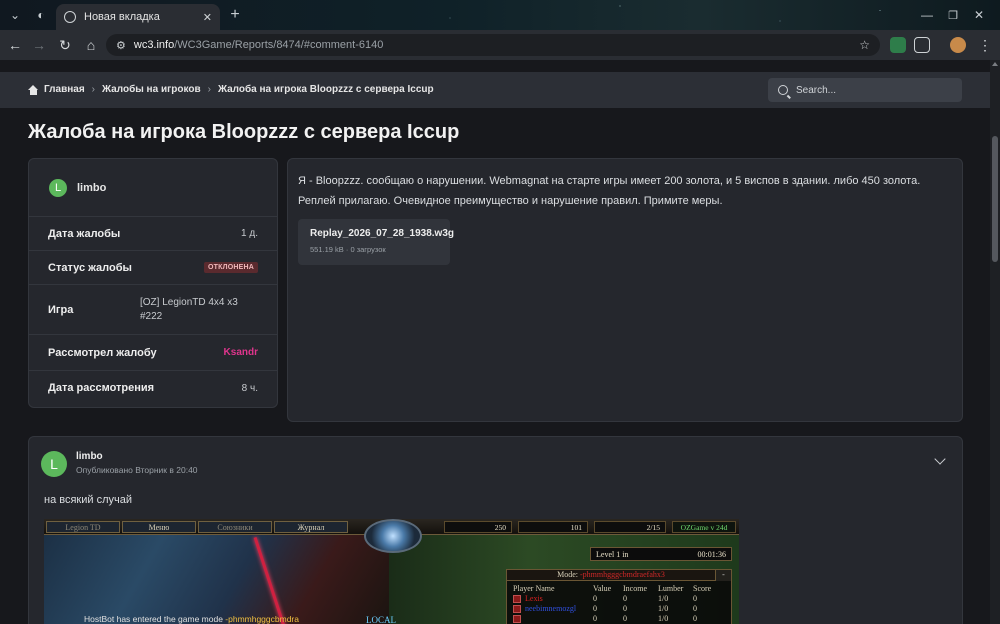 This screenshot has height=624, width=1000. What do you see at coordinates (534, 588) in the screenshot?
I see `col-player-name: Player Name` at bounding box center [534, 588].